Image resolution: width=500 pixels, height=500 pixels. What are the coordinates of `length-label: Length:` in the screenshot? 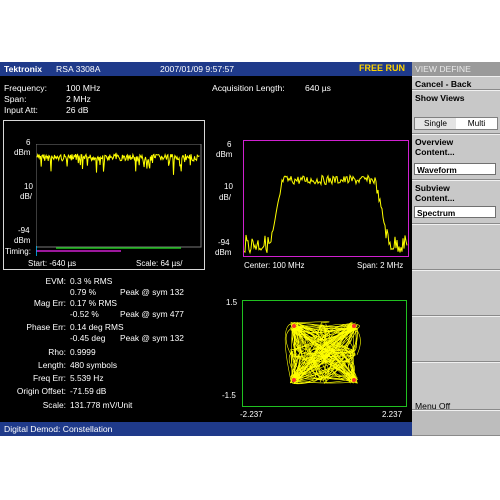 It's located at (52, 365).